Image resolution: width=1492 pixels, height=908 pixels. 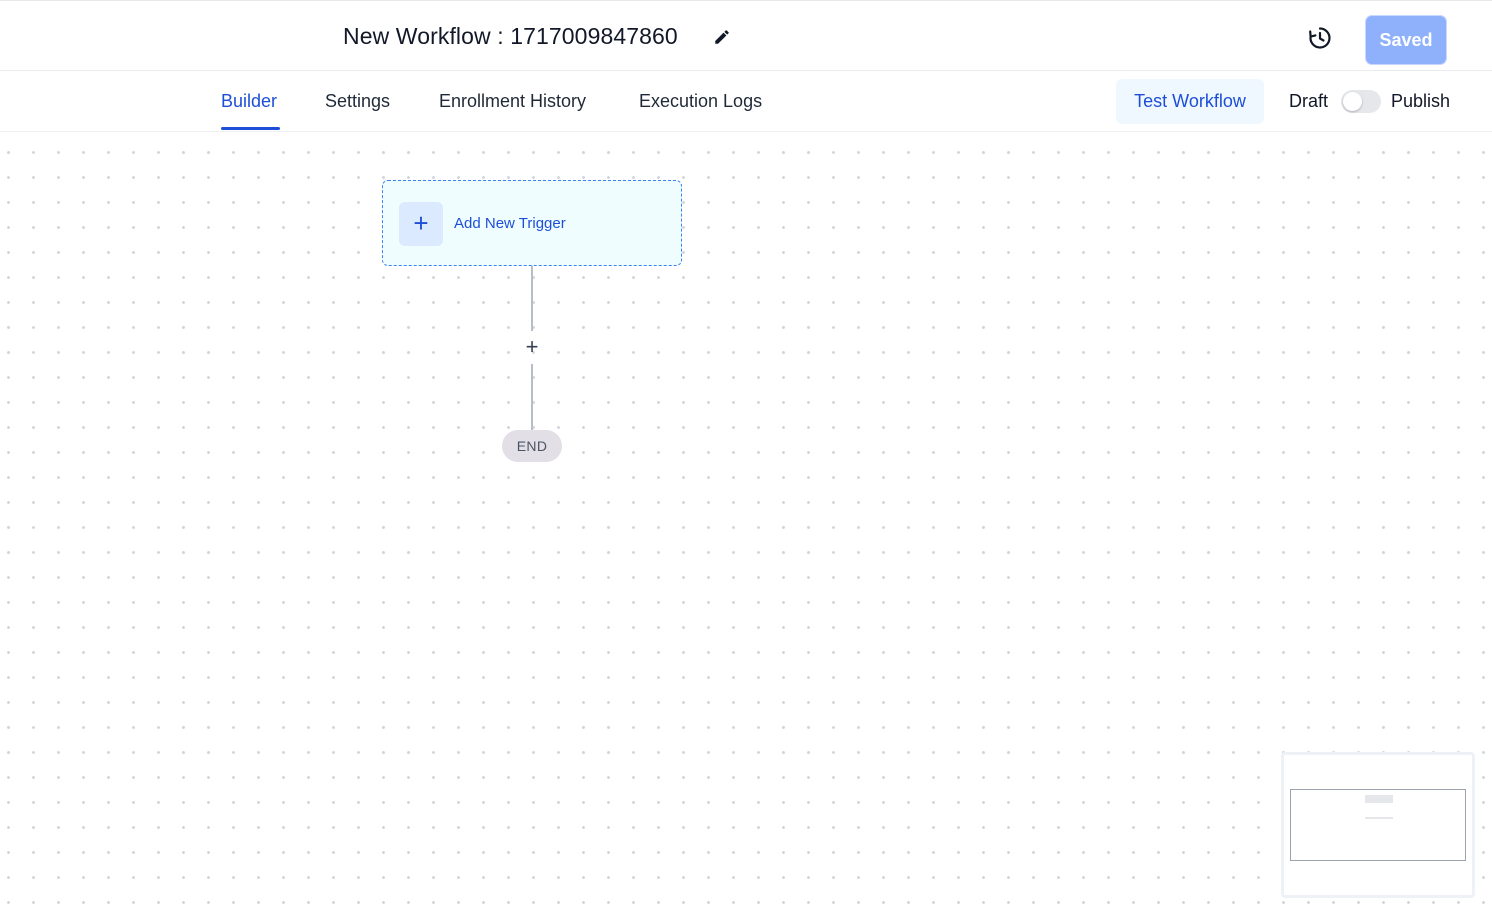 I want to click on end-node: END, so click(x=532, y=446).